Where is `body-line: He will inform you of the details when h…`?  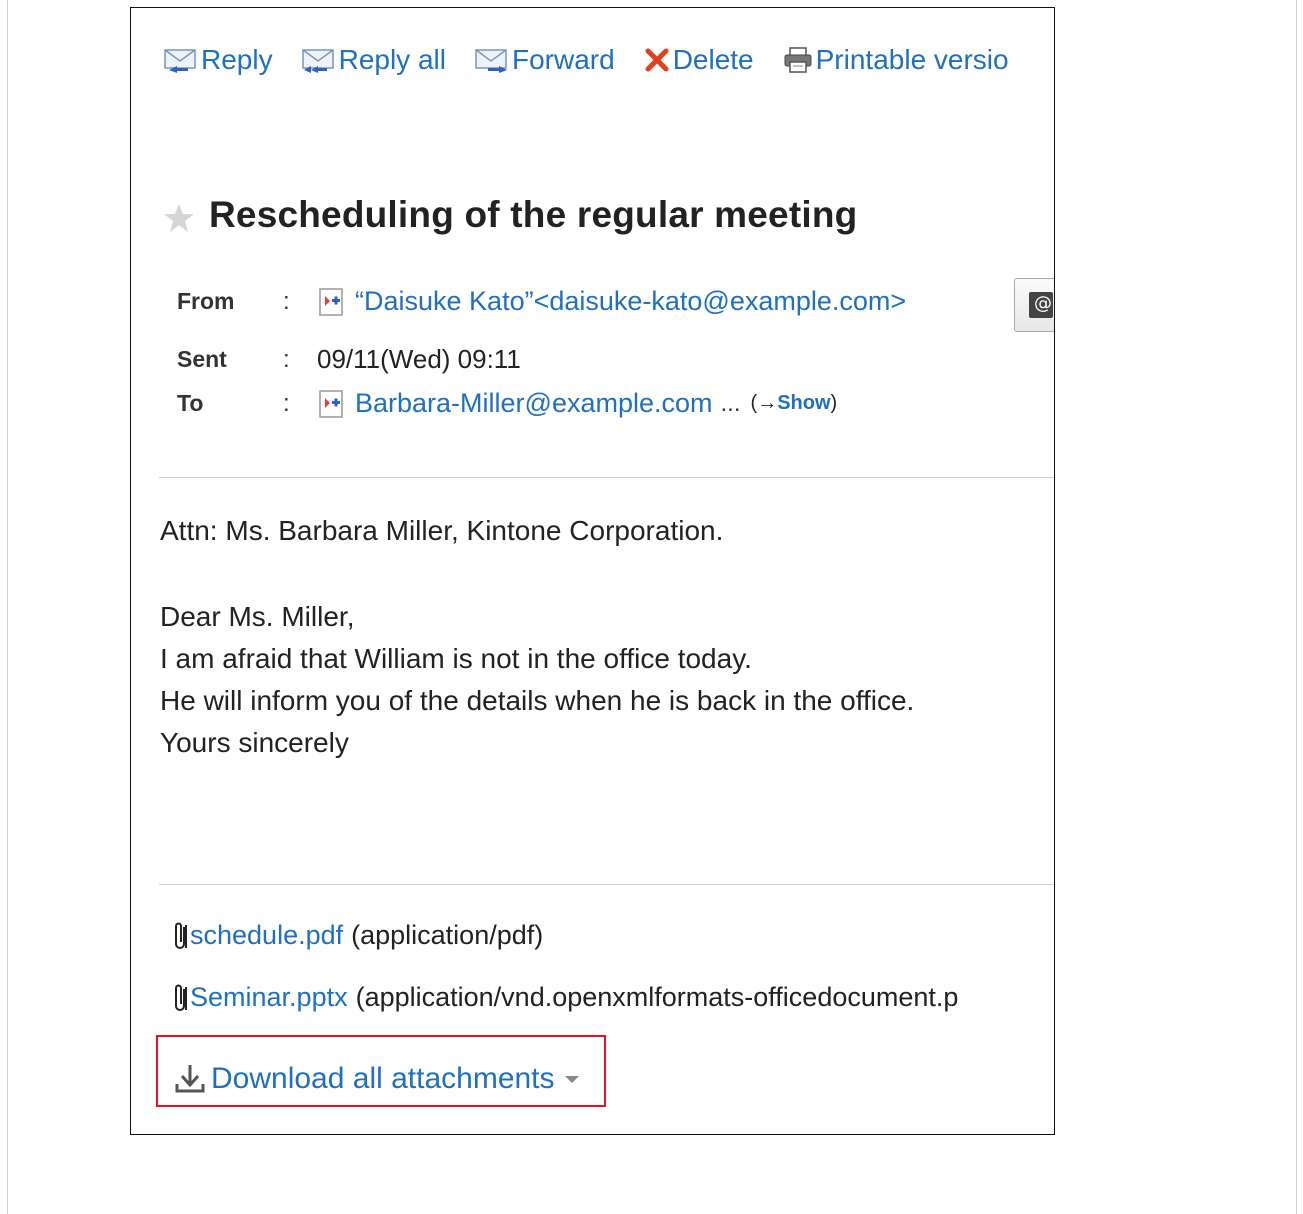
body-line: He will inform you of the details when h… is located at coordinates (537, 700).